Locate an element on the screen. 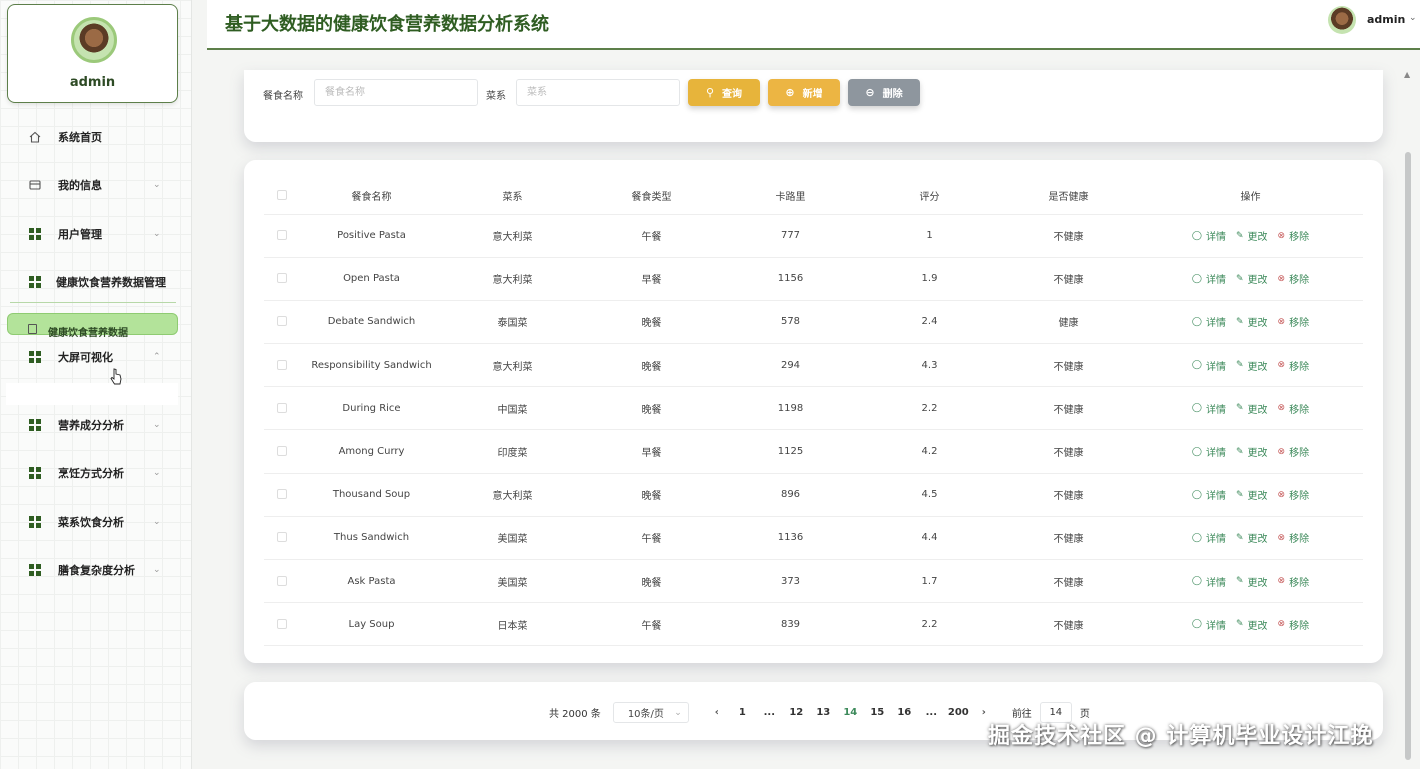 This screenshot has width=1420, height=769. page-number: 13 is located at coordinates (823, 712).